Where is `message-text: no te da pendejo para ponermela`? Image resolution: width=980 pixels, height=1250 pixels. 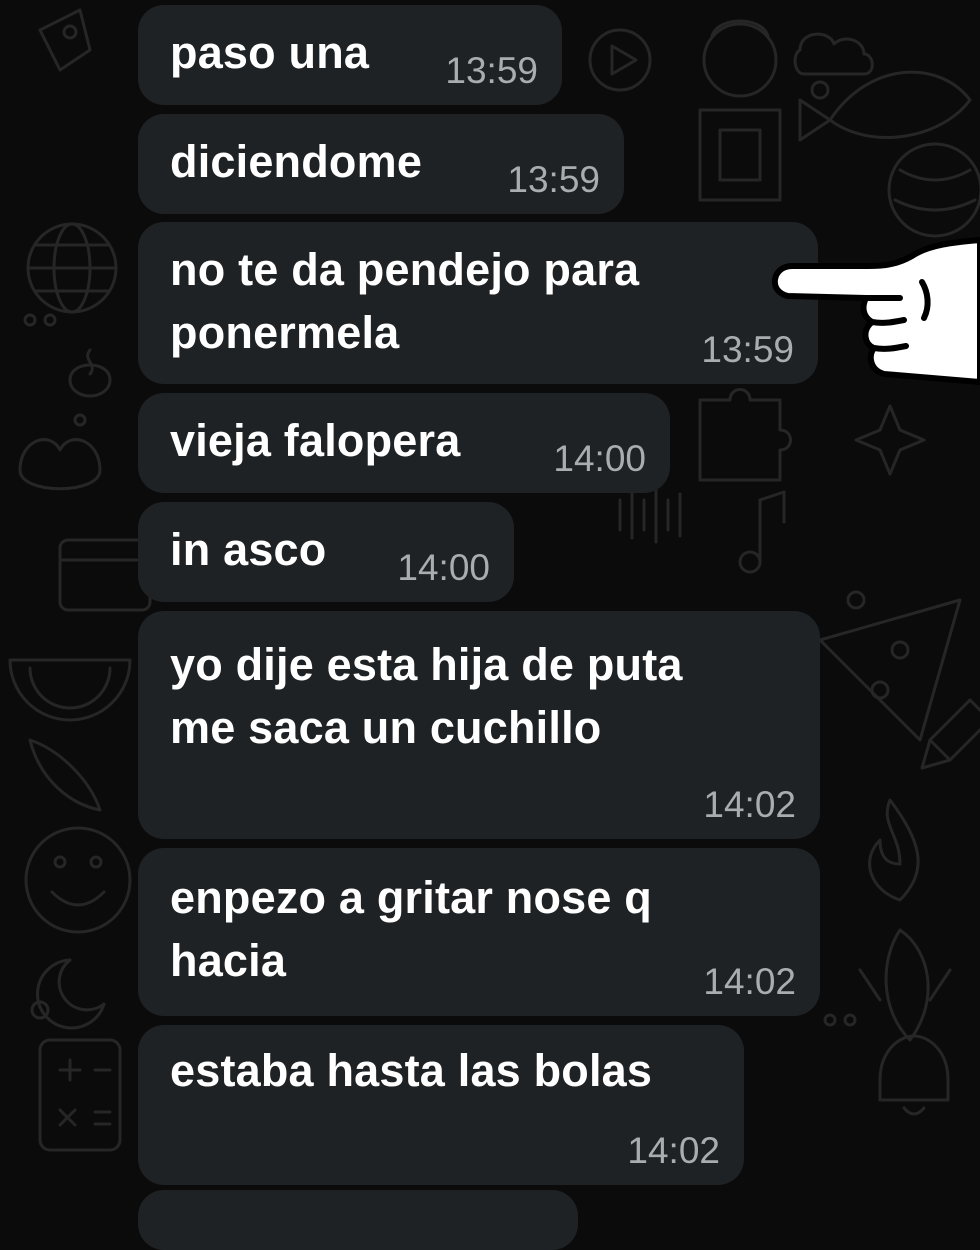 message-text: no te da pendejo para ponermela is located at coordinates (405, 301).